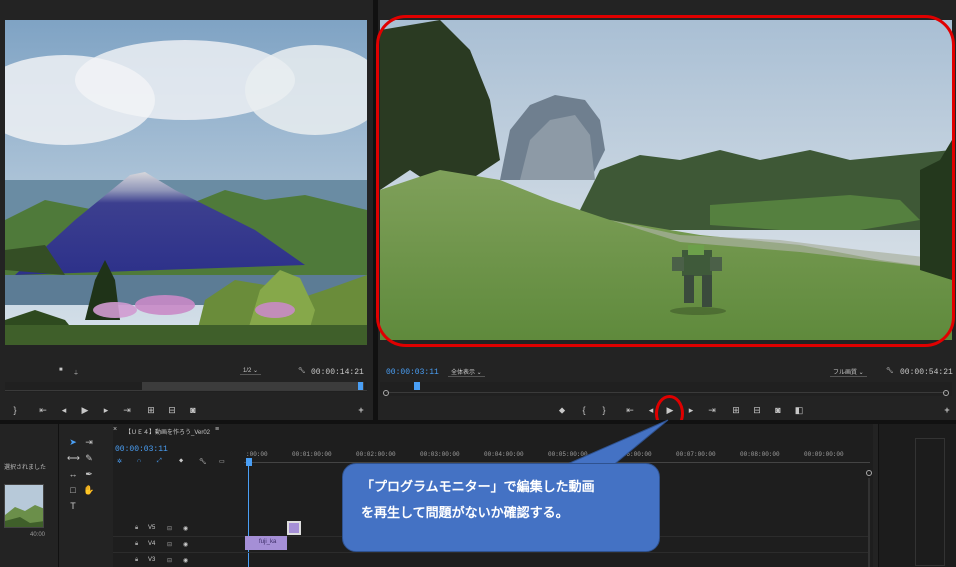 The image size is (956, 567). Describe the element at coordinates (946, 393) in the screenshot. I see `zoom-handle-right` at that location.